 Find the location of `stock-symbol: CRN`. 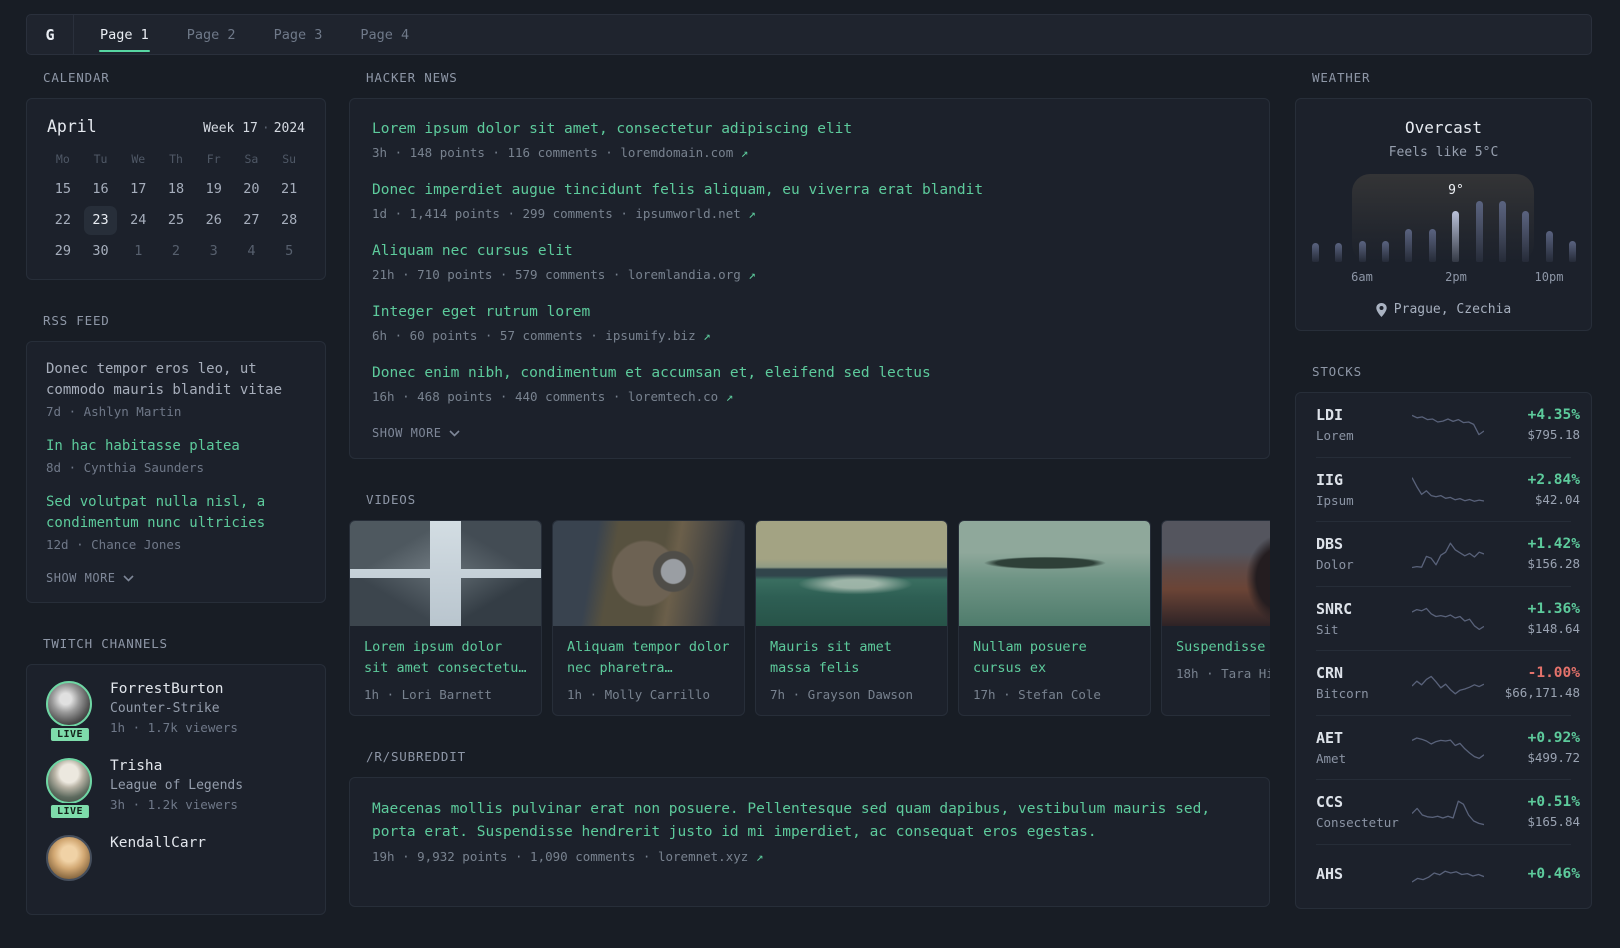

stock-symbol: CRN is located at coordinates (1364, 673).